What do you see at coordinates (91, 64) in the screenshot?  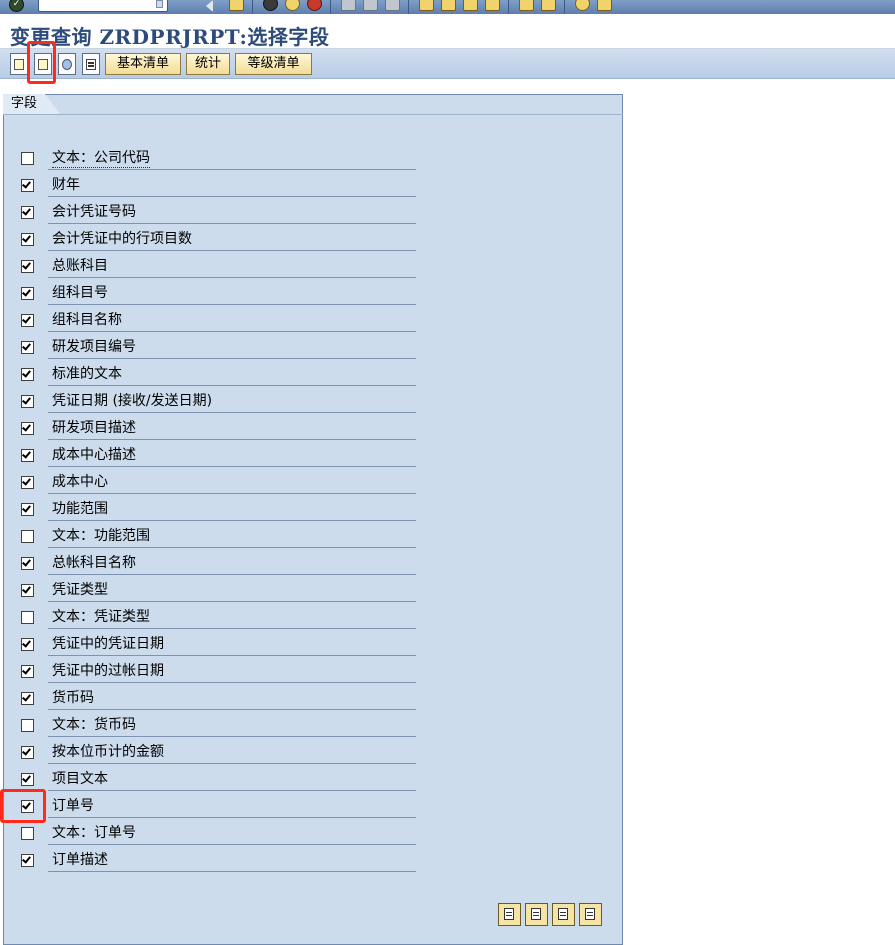 I see `display-options-icon` at bounding box center [91, 64].